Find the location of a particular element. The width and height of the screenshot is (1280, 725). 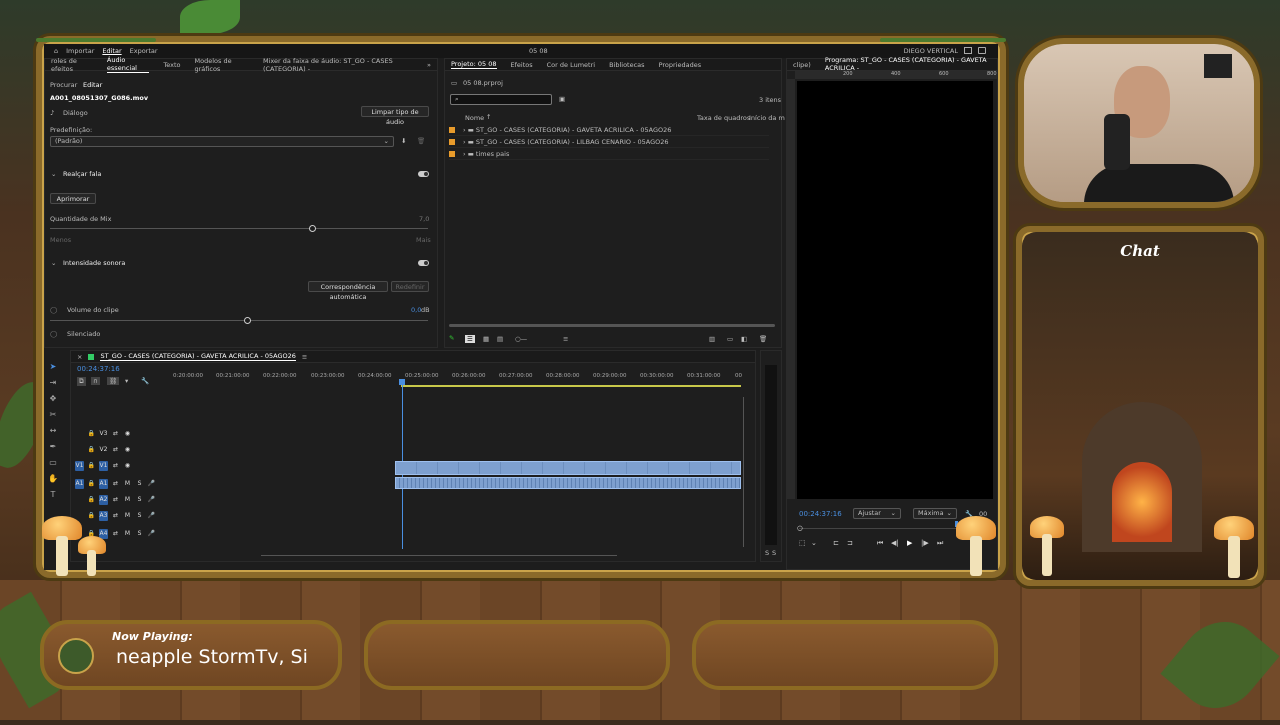

track-label: A1 is located at coordinates (103, 484).